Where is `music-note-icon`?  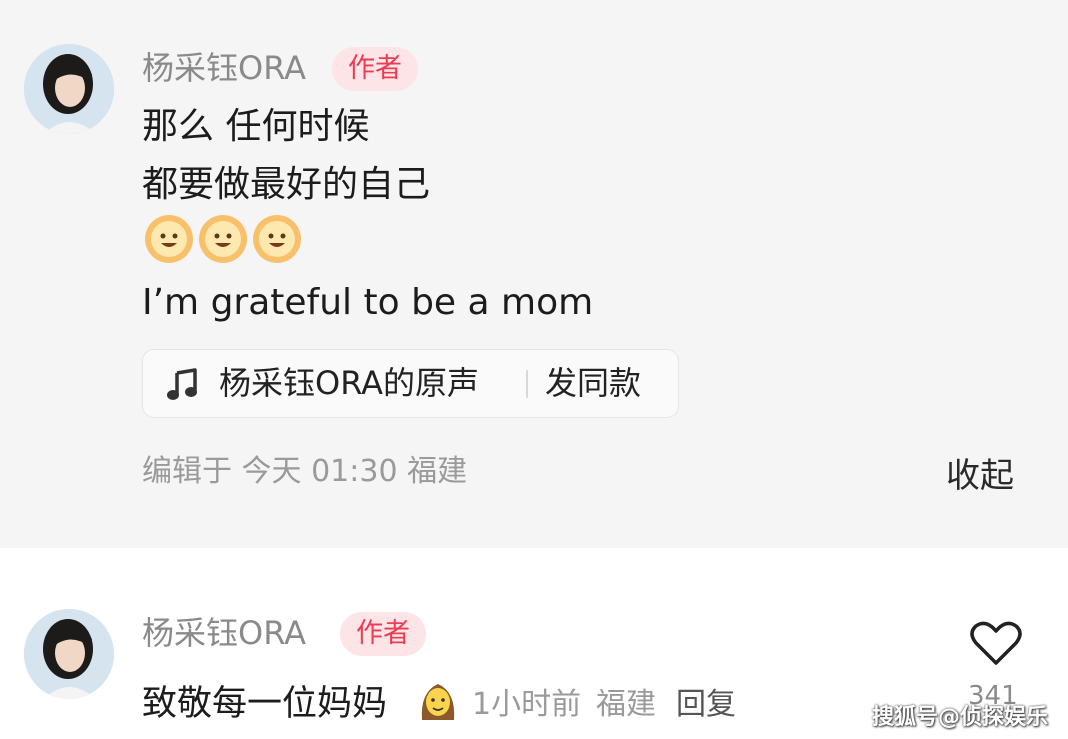
music-note-icon is located at coordinates (182, 384).